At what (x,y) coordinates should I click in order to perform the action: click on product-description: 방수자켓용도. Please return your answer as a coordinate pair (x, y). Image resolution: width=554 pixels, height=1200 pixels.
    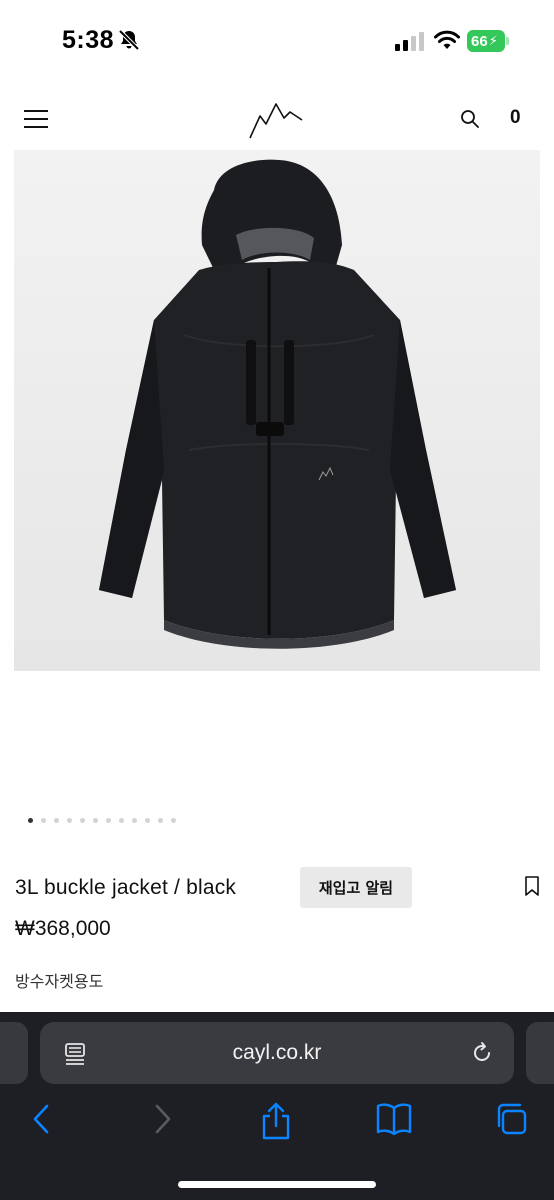
    Looking at the image, I should click on (59, 981).